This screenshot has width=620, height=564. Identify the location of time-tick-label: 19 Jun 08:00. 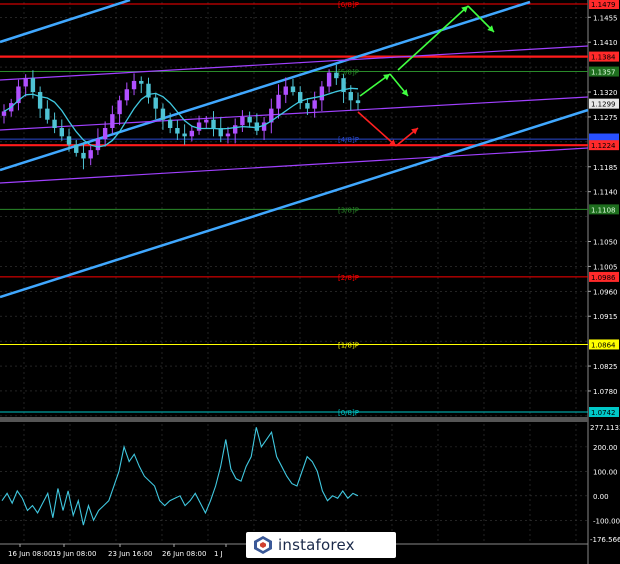
(74, 554).